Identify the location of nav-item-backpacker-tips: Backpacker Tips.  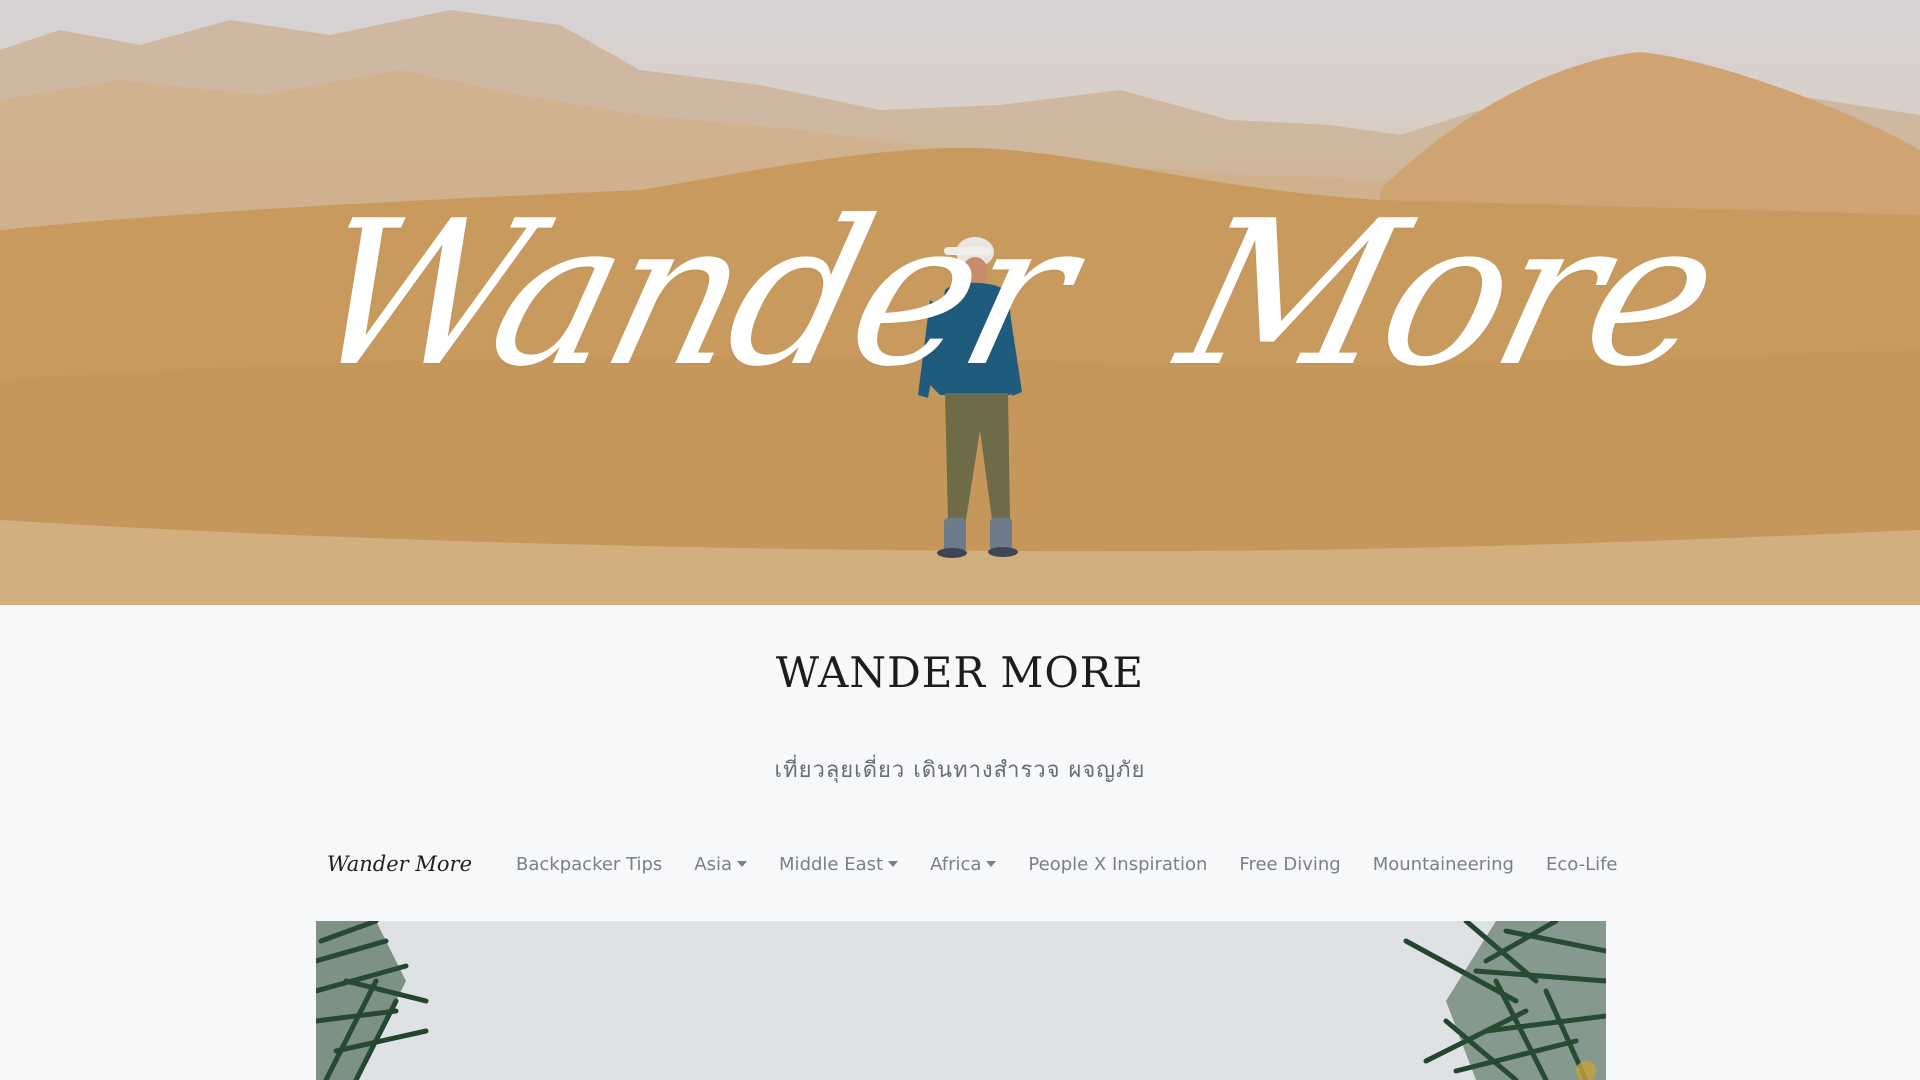
(589, 864).